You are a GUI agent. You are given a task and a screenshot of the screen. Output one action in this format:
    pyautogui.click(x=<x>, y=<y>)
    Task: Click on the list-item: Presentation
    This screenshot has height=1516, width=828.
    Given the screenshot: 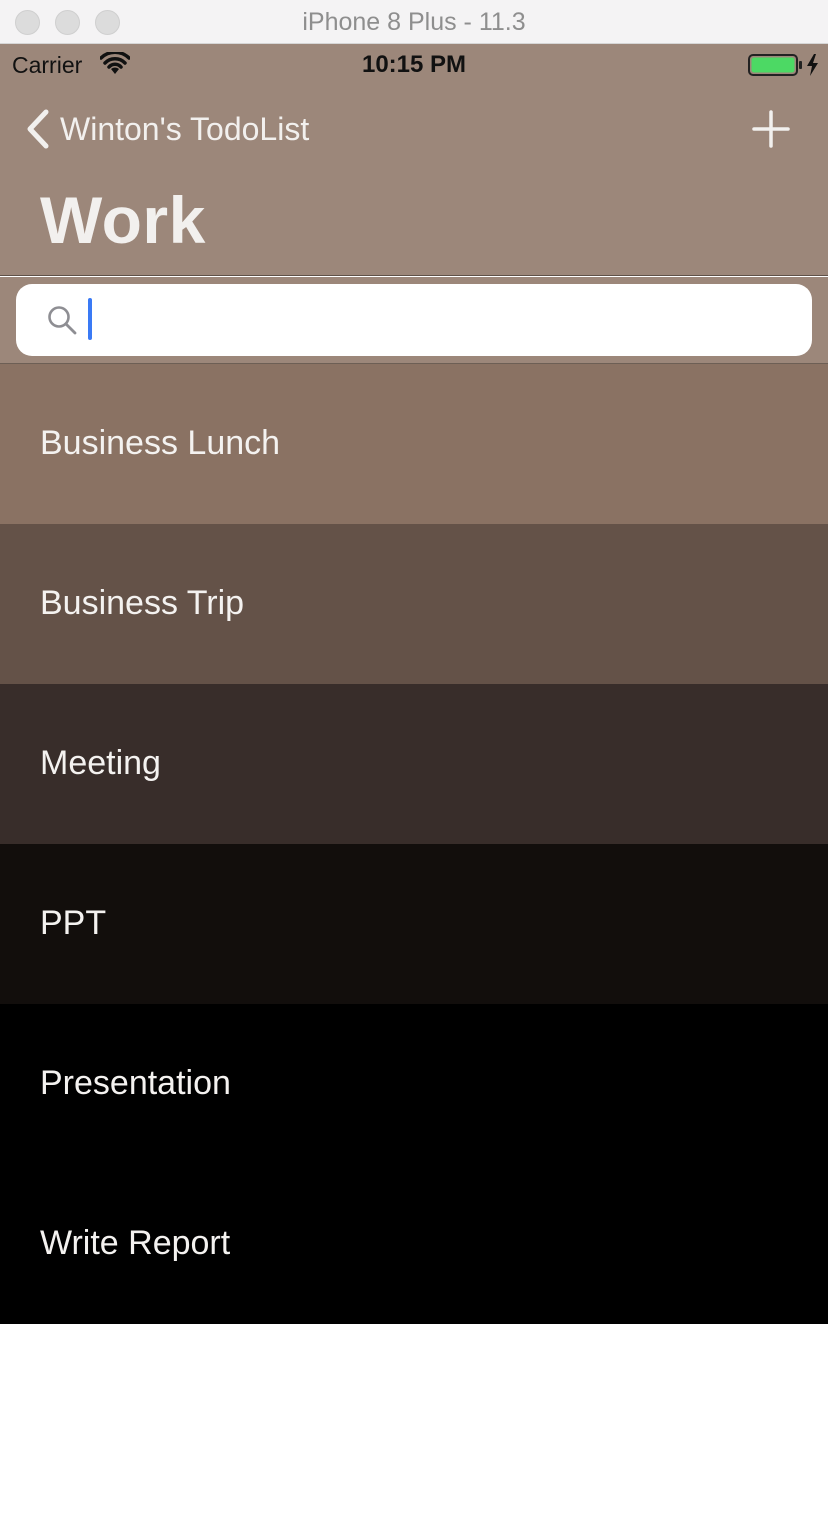 What is the action you would take?
    pyautogui.click(x=414, y=1084)
    